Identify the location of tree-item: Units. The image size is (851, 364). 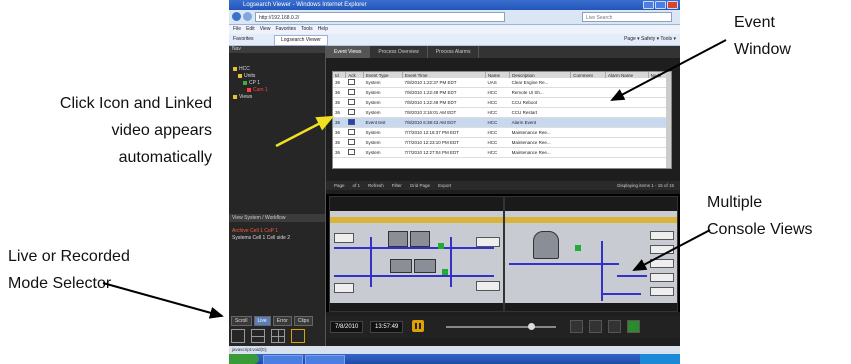
(250, 76).